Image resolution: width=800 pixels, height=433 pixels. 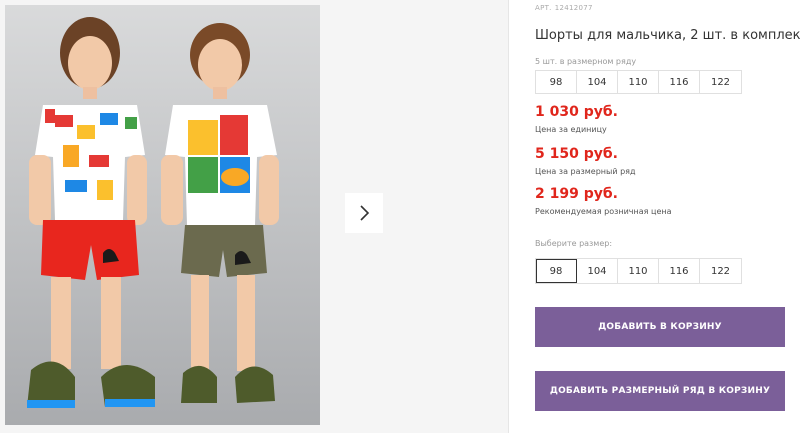 I want to click on add-to-cart-button: ДОБАВИТЬ В КОРЗИНУ, so click(x=660, y=327).